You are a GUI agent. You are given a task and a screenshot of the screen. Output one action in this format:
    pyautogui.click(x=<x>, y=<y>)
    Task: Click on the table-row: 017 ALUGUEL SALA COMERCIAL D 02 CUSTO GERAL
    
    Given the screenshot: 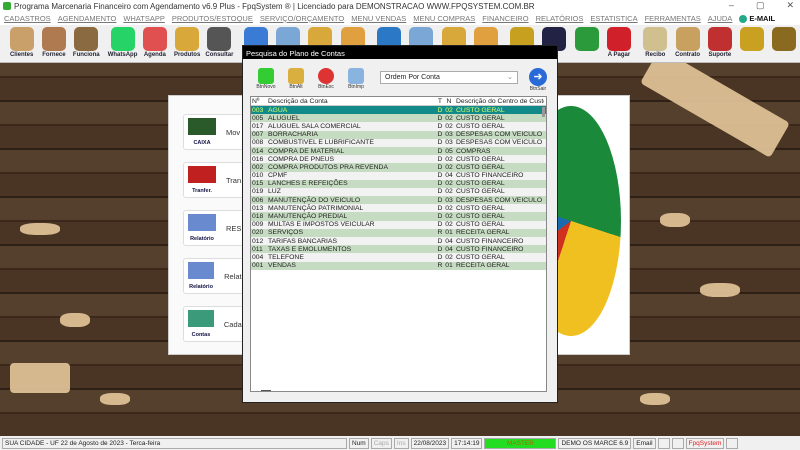 What is the action you would take?
    pyautogui.click(x=398, y=126)
    